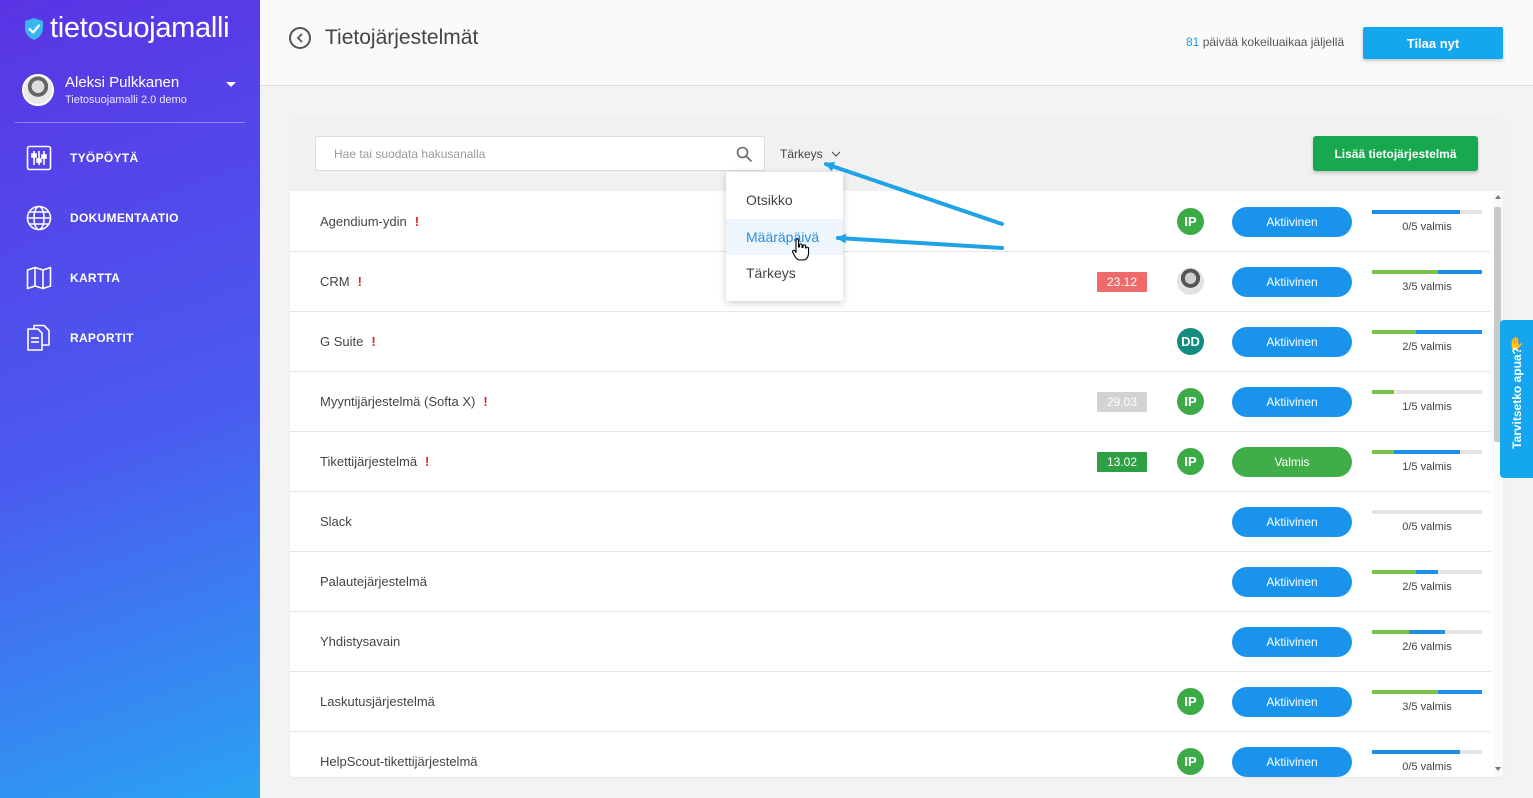  I want to click on search-box, so click(540, 153).